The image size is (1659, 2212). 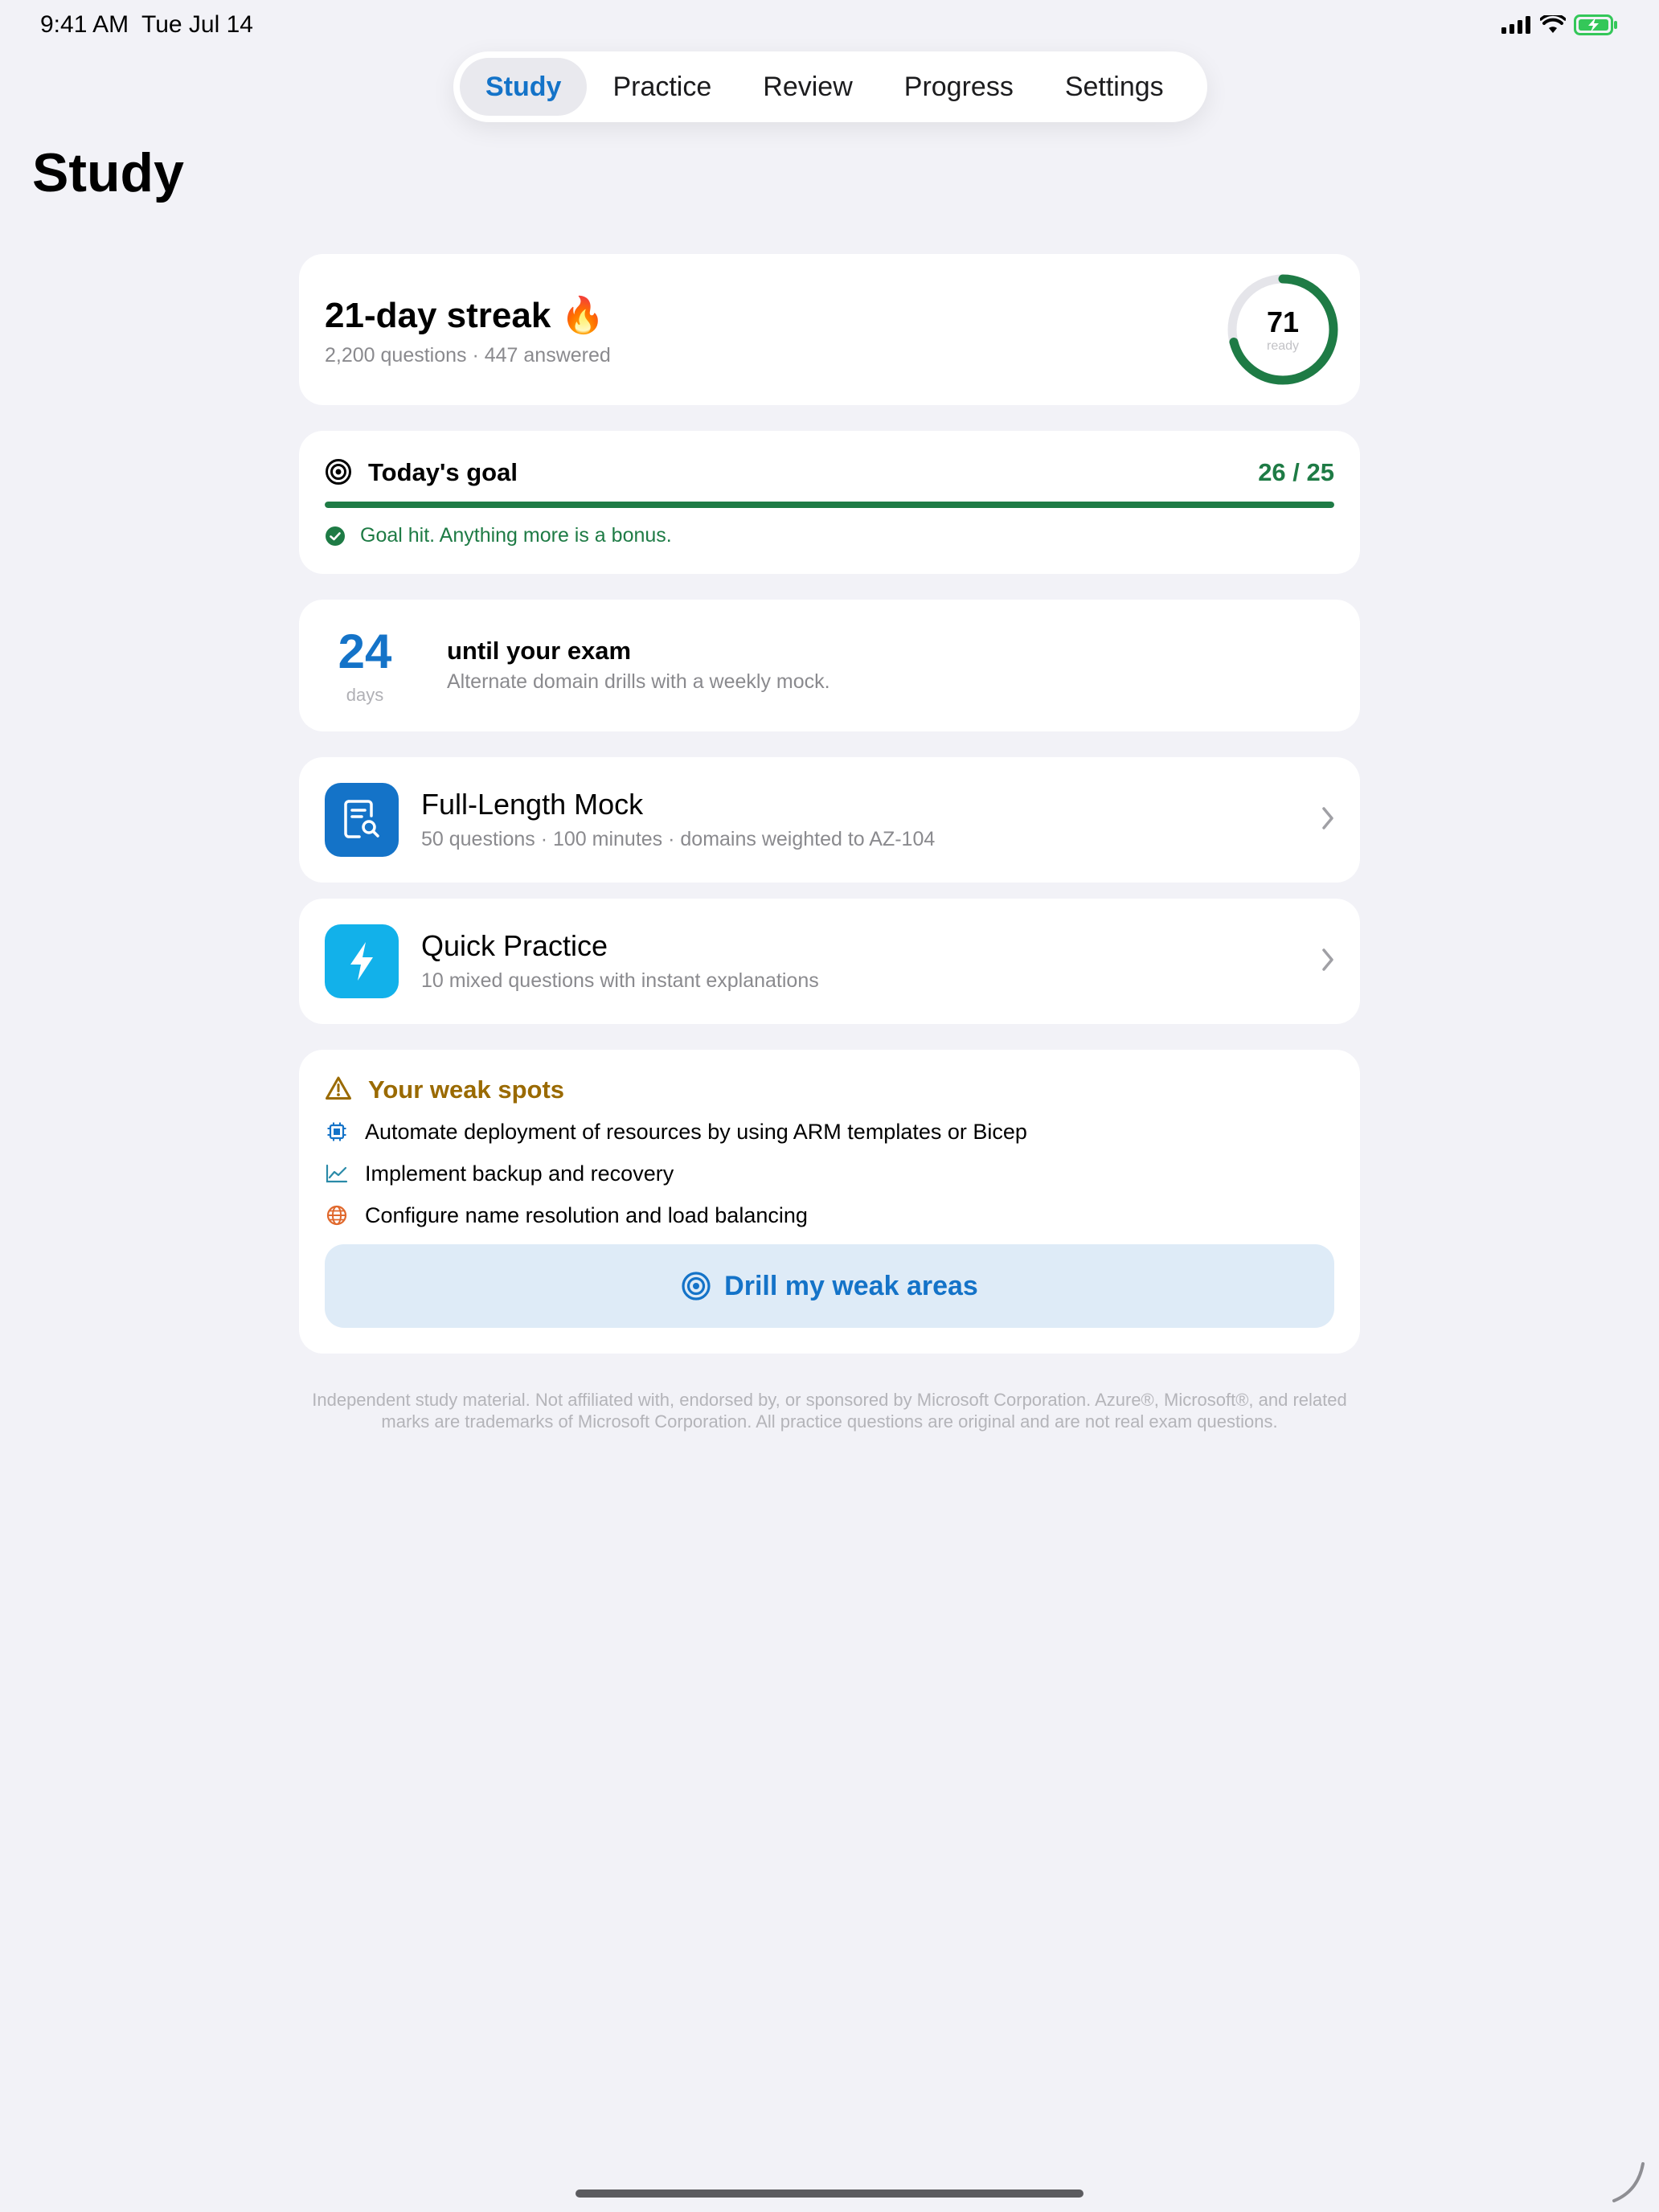 What do you see at coordinates (1296, 472) in the screenshot?
I see `goal-count: 26 / 25` at bounding box center [1296, 472].